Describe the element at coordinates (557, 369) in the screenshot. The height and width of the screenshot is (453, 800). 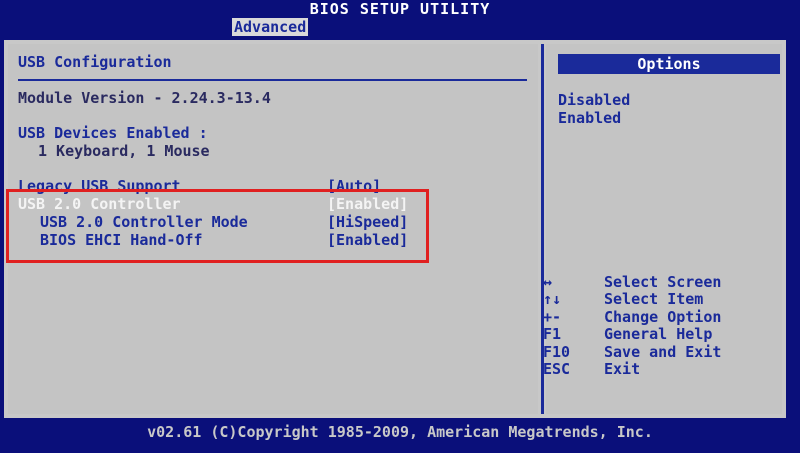
I see `esc-key: ESC` at that location.